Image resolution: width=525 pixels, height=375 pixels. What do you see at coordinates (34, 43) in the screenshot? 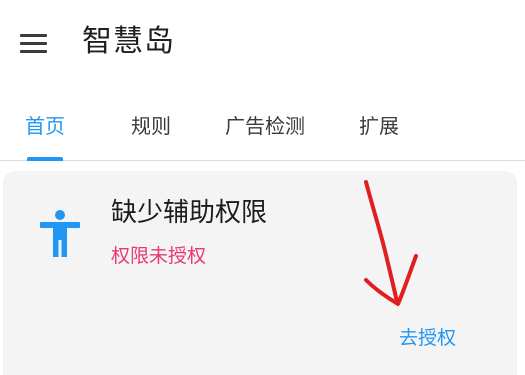
I see `menu-icon` at bounding box center [34, 43].